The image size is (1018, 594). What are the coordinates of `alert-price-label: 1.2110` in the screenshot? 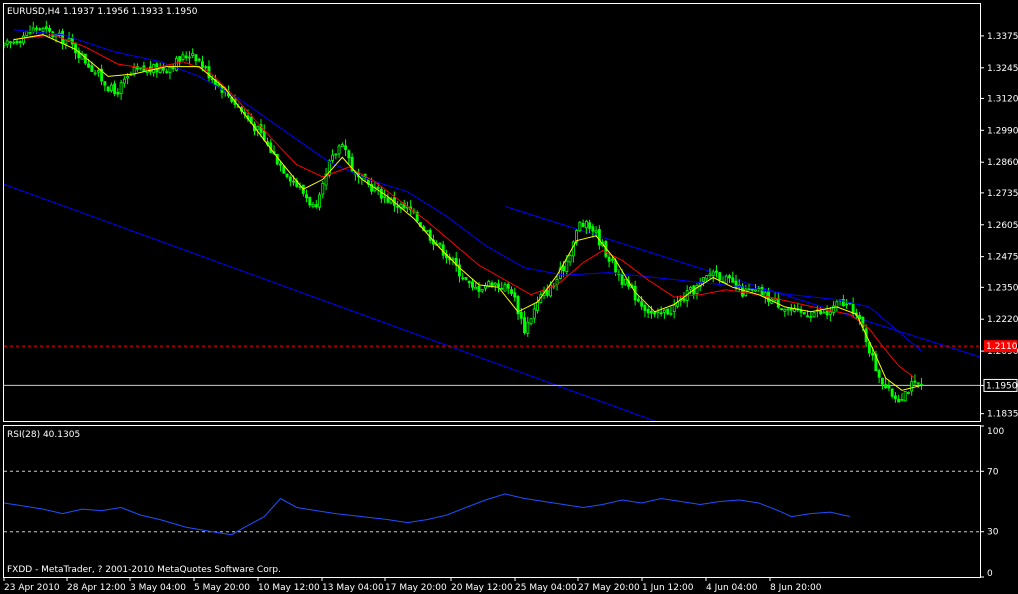 It's located at (1002, 347).